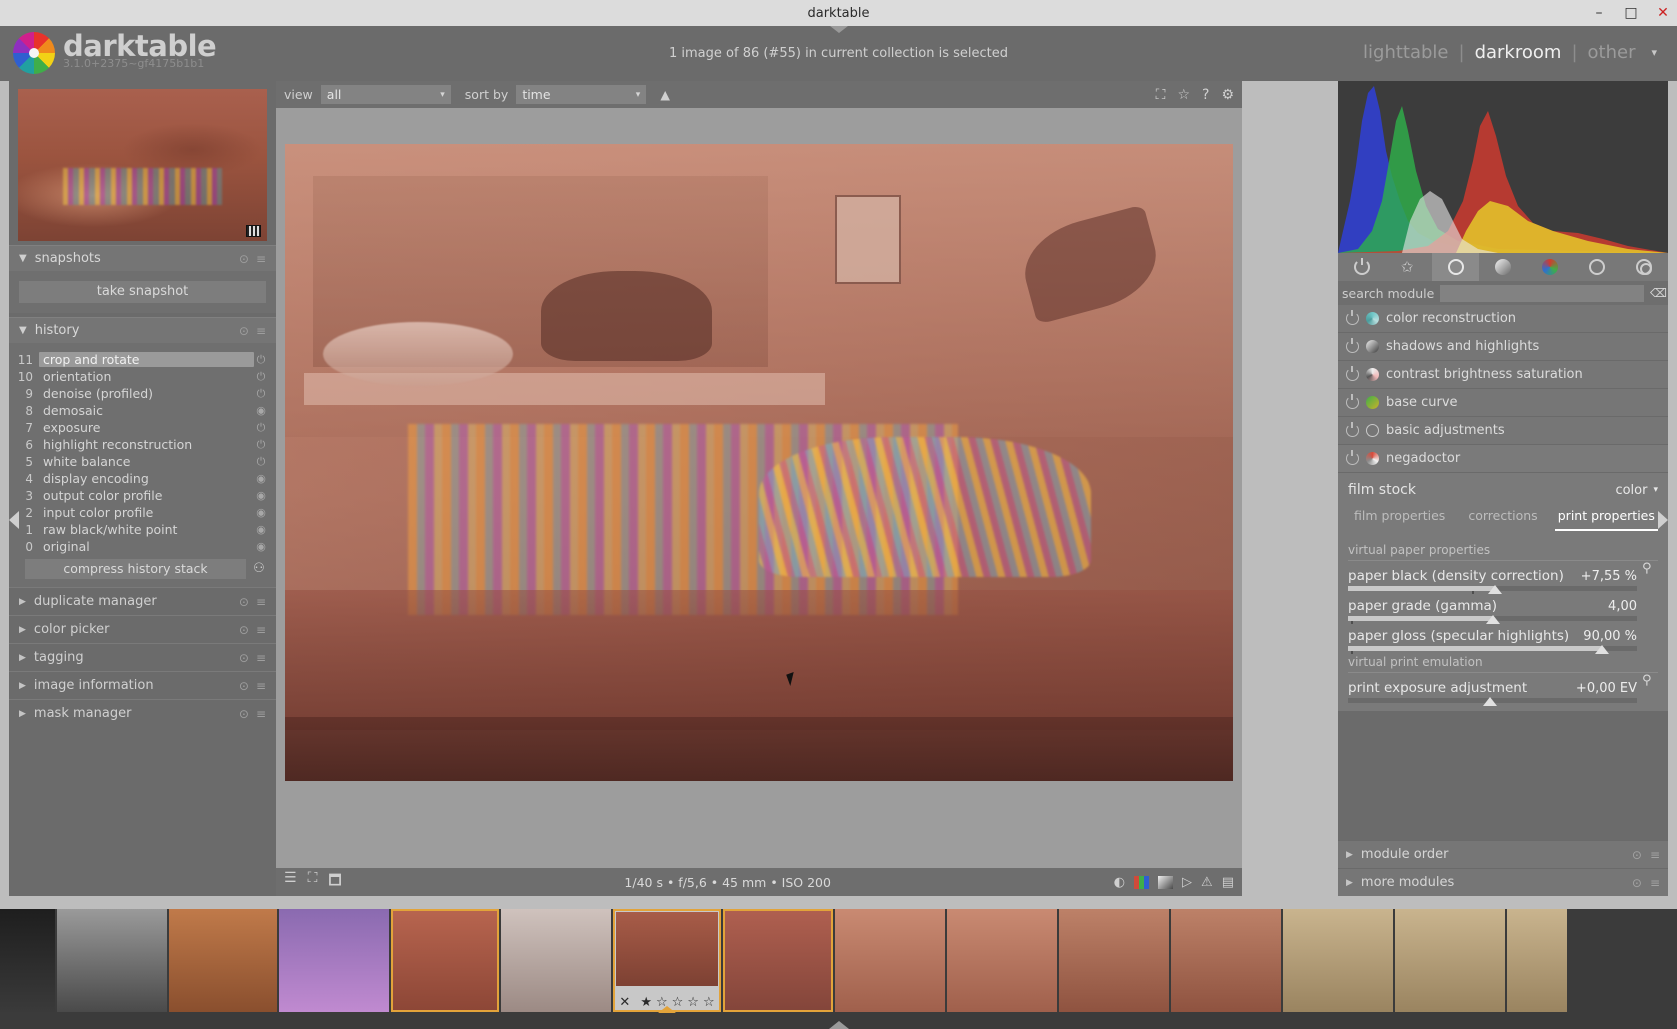  What do you see at coordinates (142, 410) in the screenshot?
I see `history-item: 8 demosaic ◉` at bounding box center [142, 410].